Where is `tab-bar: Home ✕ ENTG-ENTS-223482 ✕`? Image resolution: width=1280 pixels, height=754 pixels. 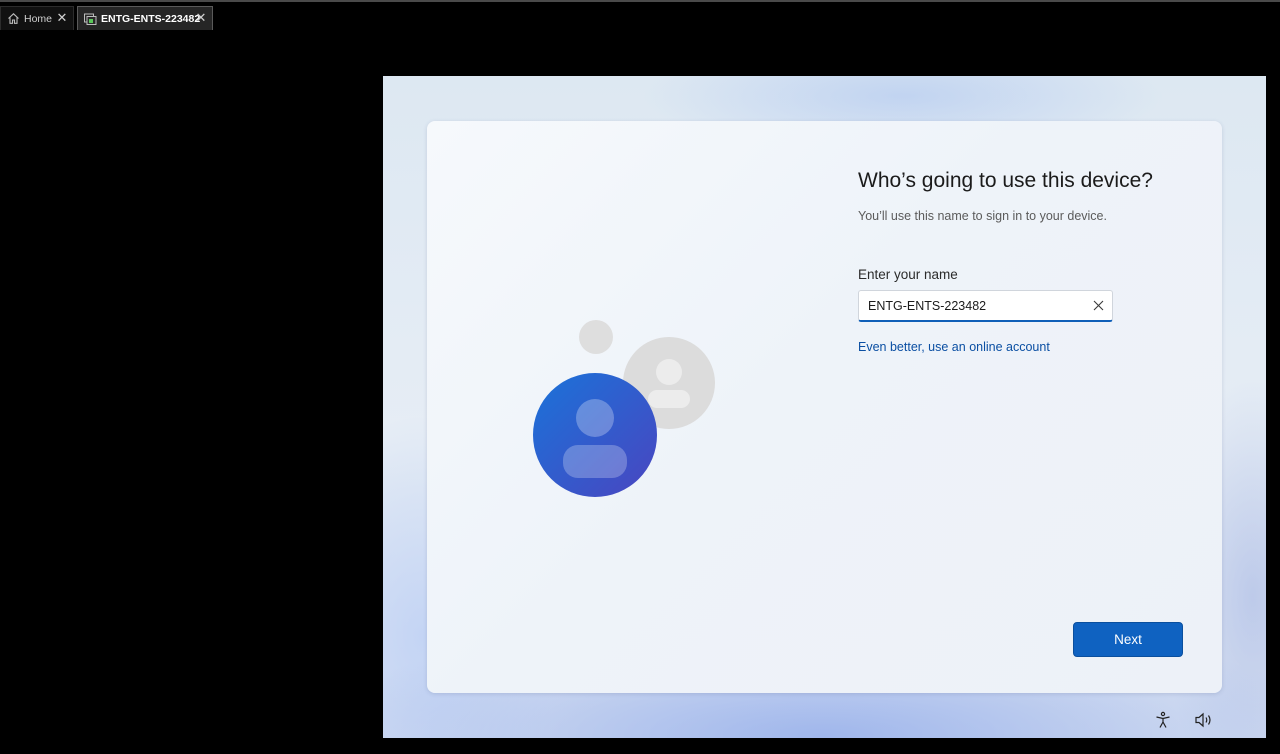 tab-bar: Home ✕ ENTG-ENTS-223482 ✕ is located at coordinates (640, 18).